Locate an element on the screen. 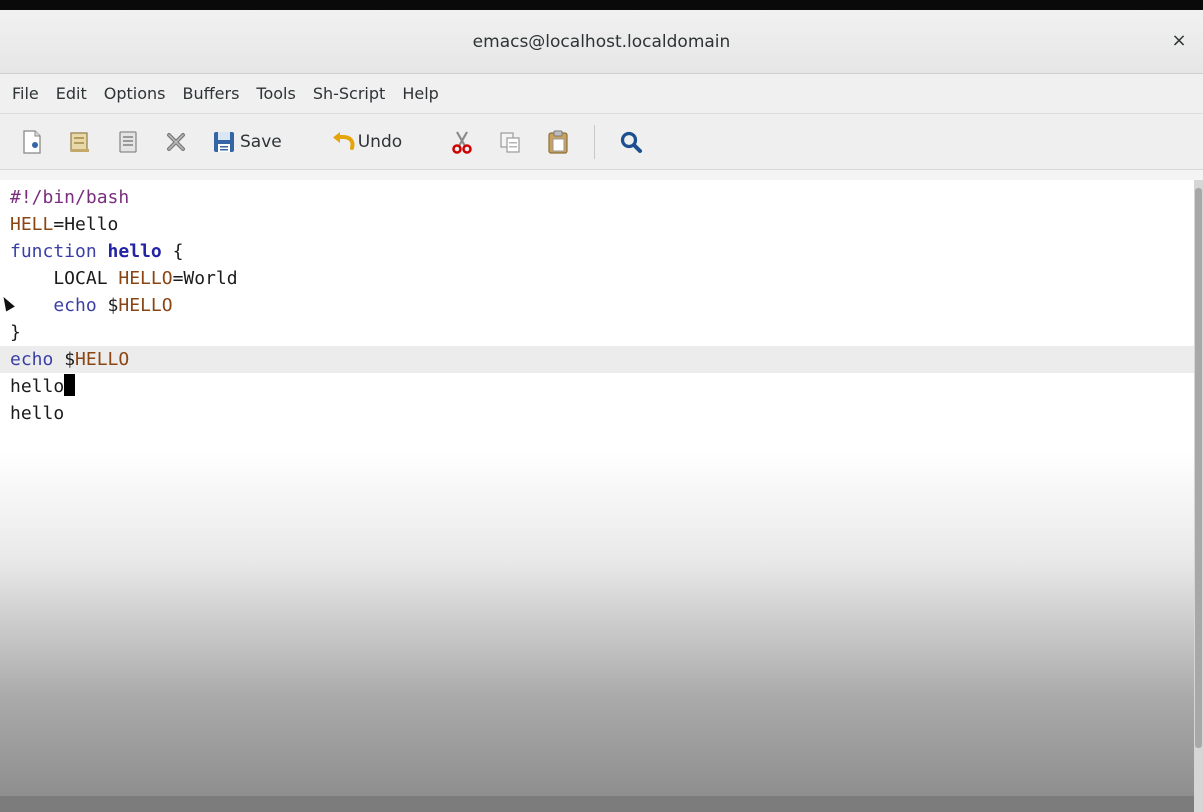 The image size is (1203, 812). new-file-button is located at coordinates (32, 142).